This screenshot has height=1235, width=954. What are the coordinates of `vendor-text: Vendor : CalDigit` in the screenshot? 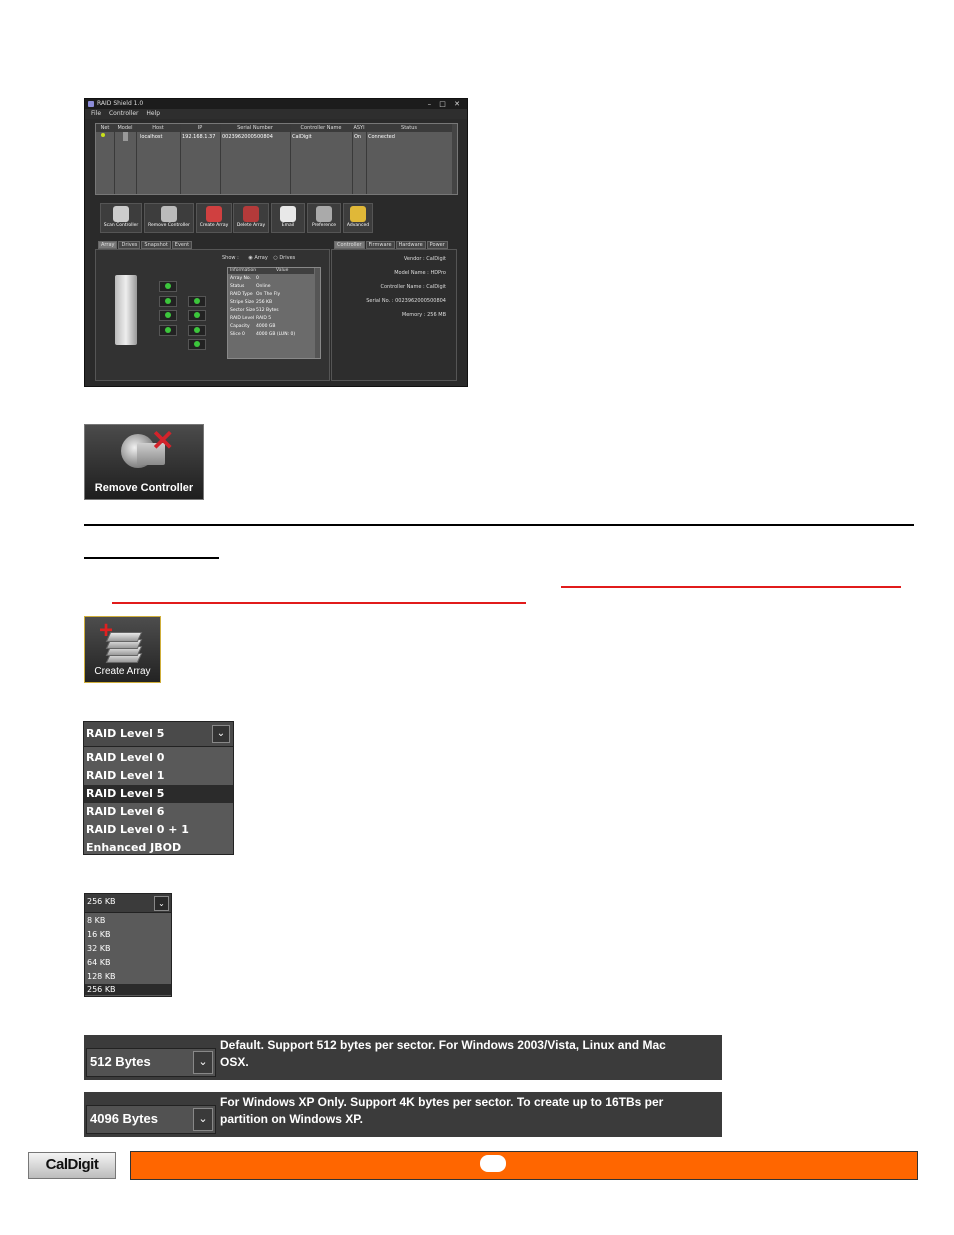 It's located at (424, 259).